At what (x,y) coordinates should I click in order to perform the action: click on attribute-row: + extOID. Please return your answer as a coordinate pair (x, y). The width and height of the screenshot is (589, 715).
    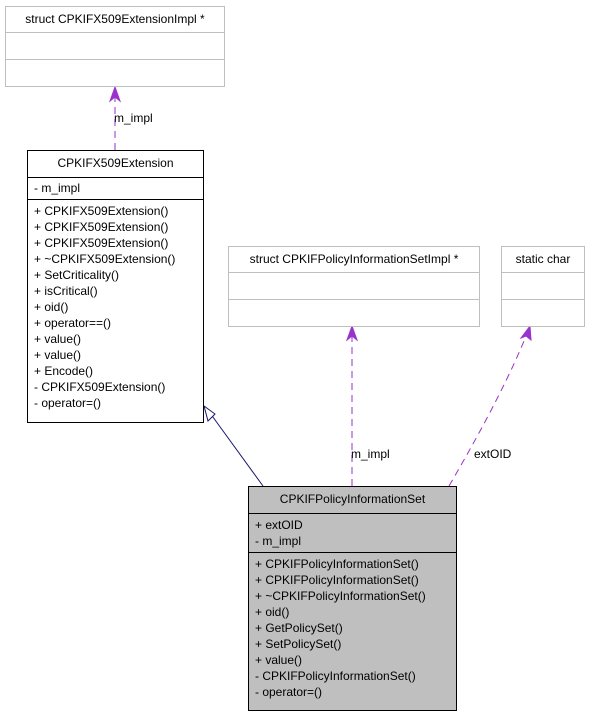
    Looking at the image, I should click on (279, 525).